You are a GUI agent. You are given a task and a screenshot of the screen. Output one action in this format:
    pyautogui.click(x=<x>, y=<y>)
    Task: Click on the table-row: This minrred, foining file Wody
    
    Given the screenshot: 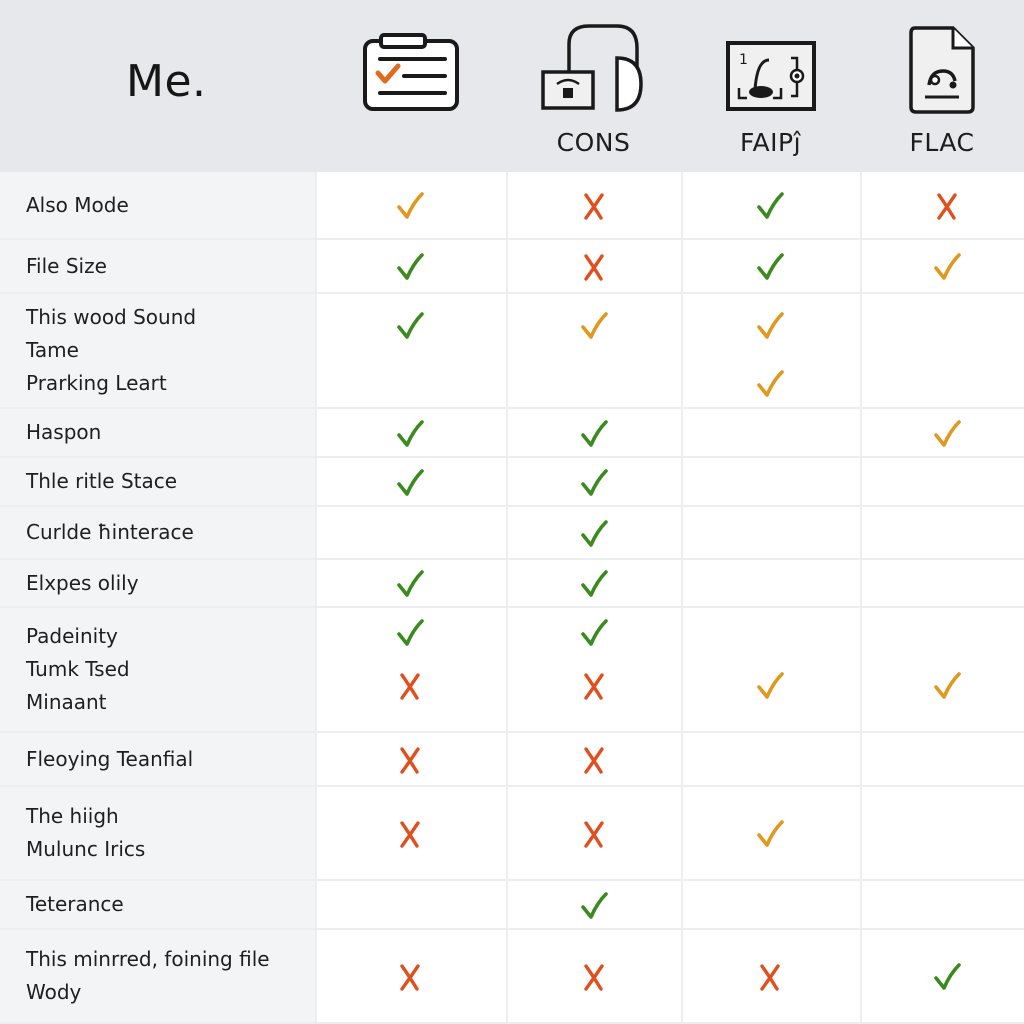 What is the action you would take?
    pyautogui.click(x=512, y=977)
    